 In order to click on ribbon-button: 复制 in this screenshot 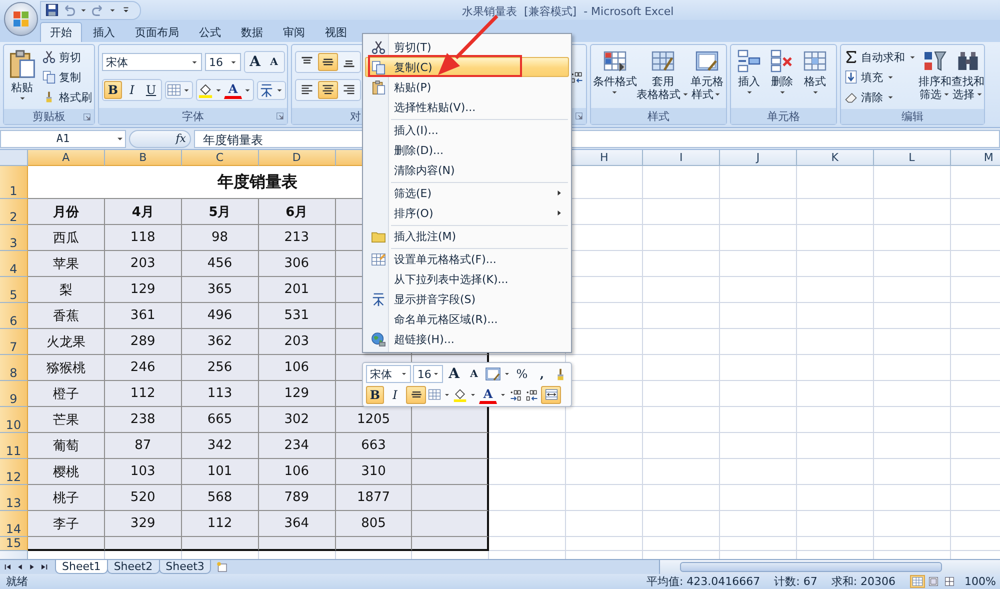, I will do `click(67, 77)`.